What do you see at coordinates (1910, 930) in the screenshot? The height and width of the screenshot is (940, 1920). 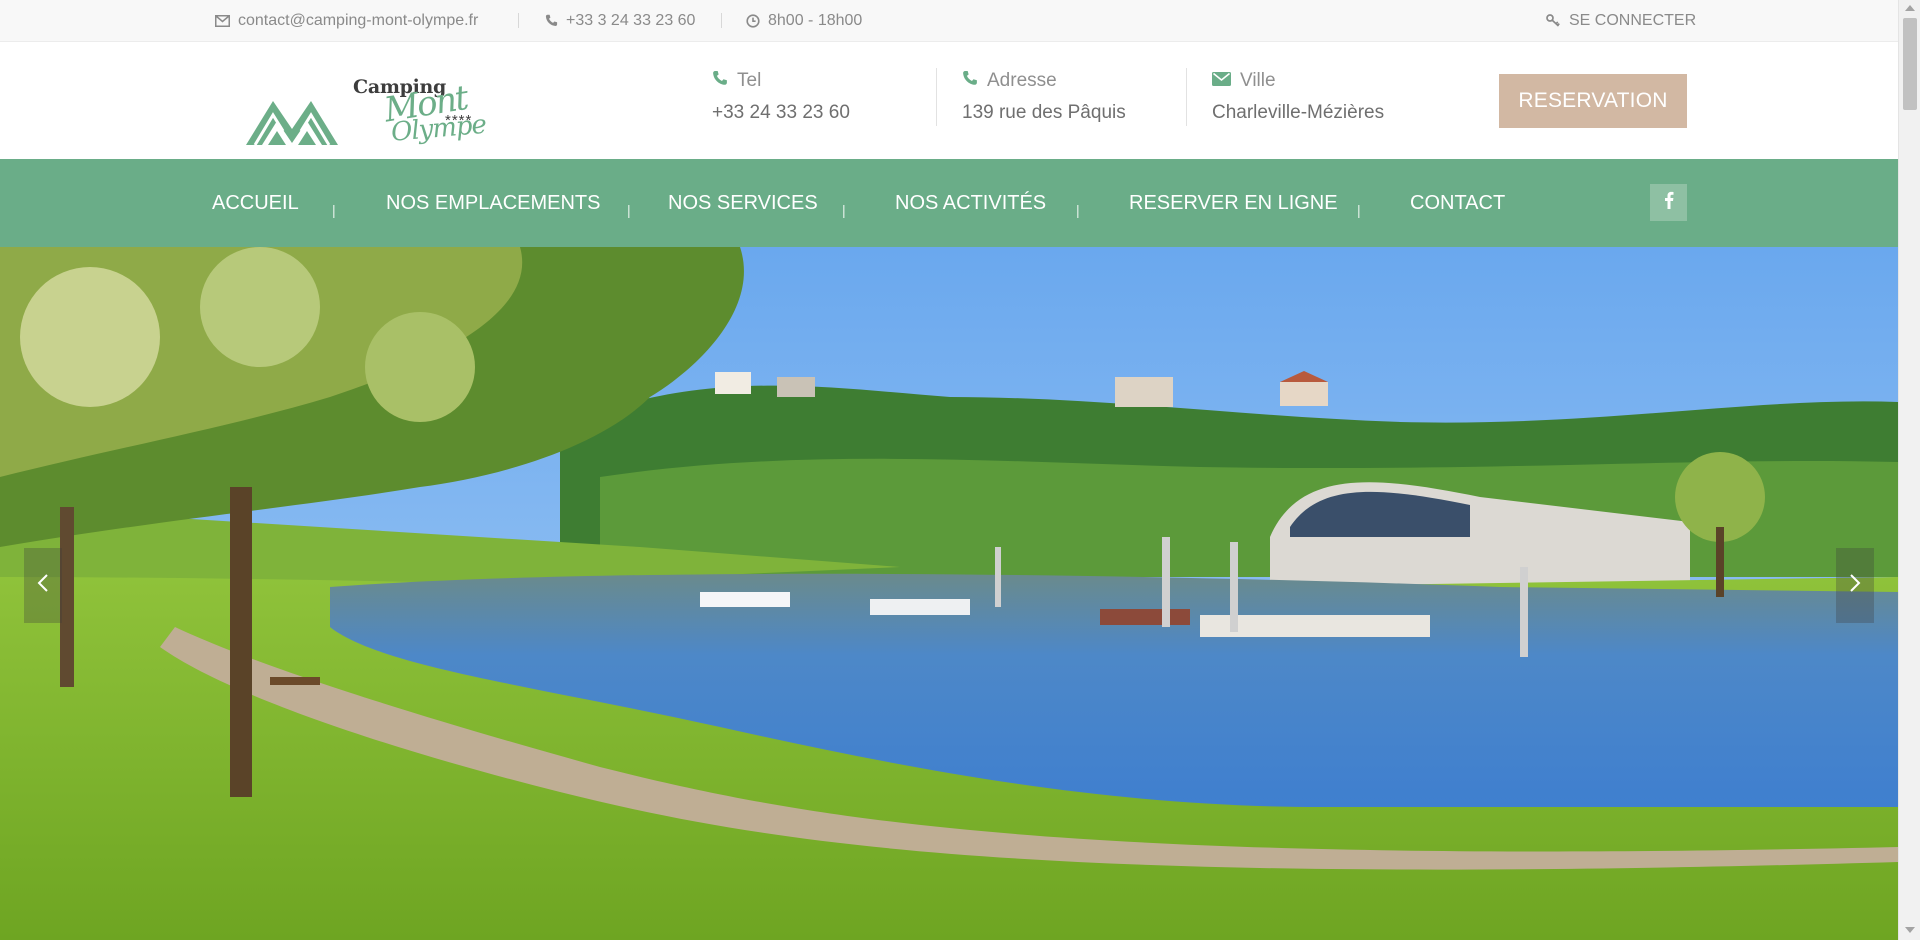 I see `scroll-down-arrow-icon` at bounding box center [1910, 930].